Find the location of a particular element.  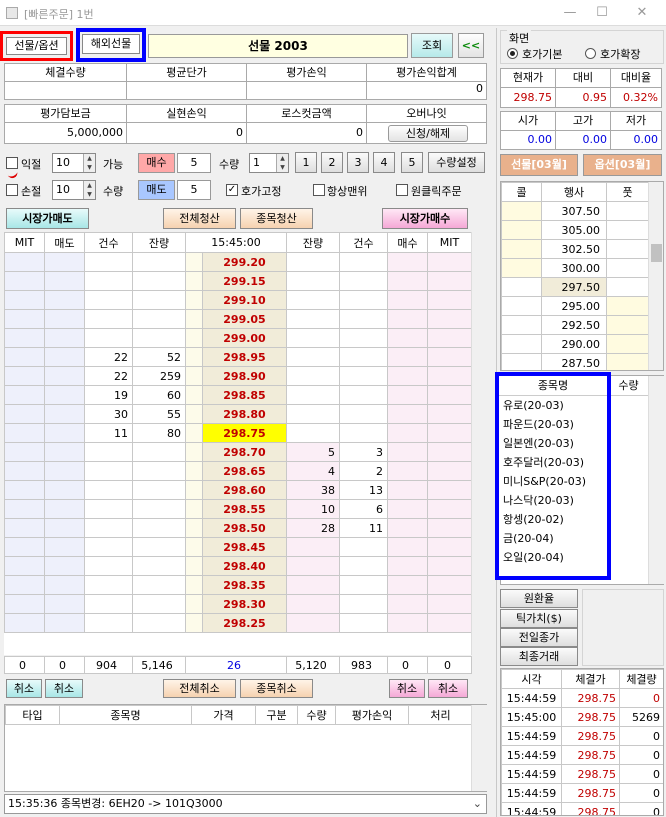

overnight-apply-button: 신청/해제 is located at coordinates (428, 133).